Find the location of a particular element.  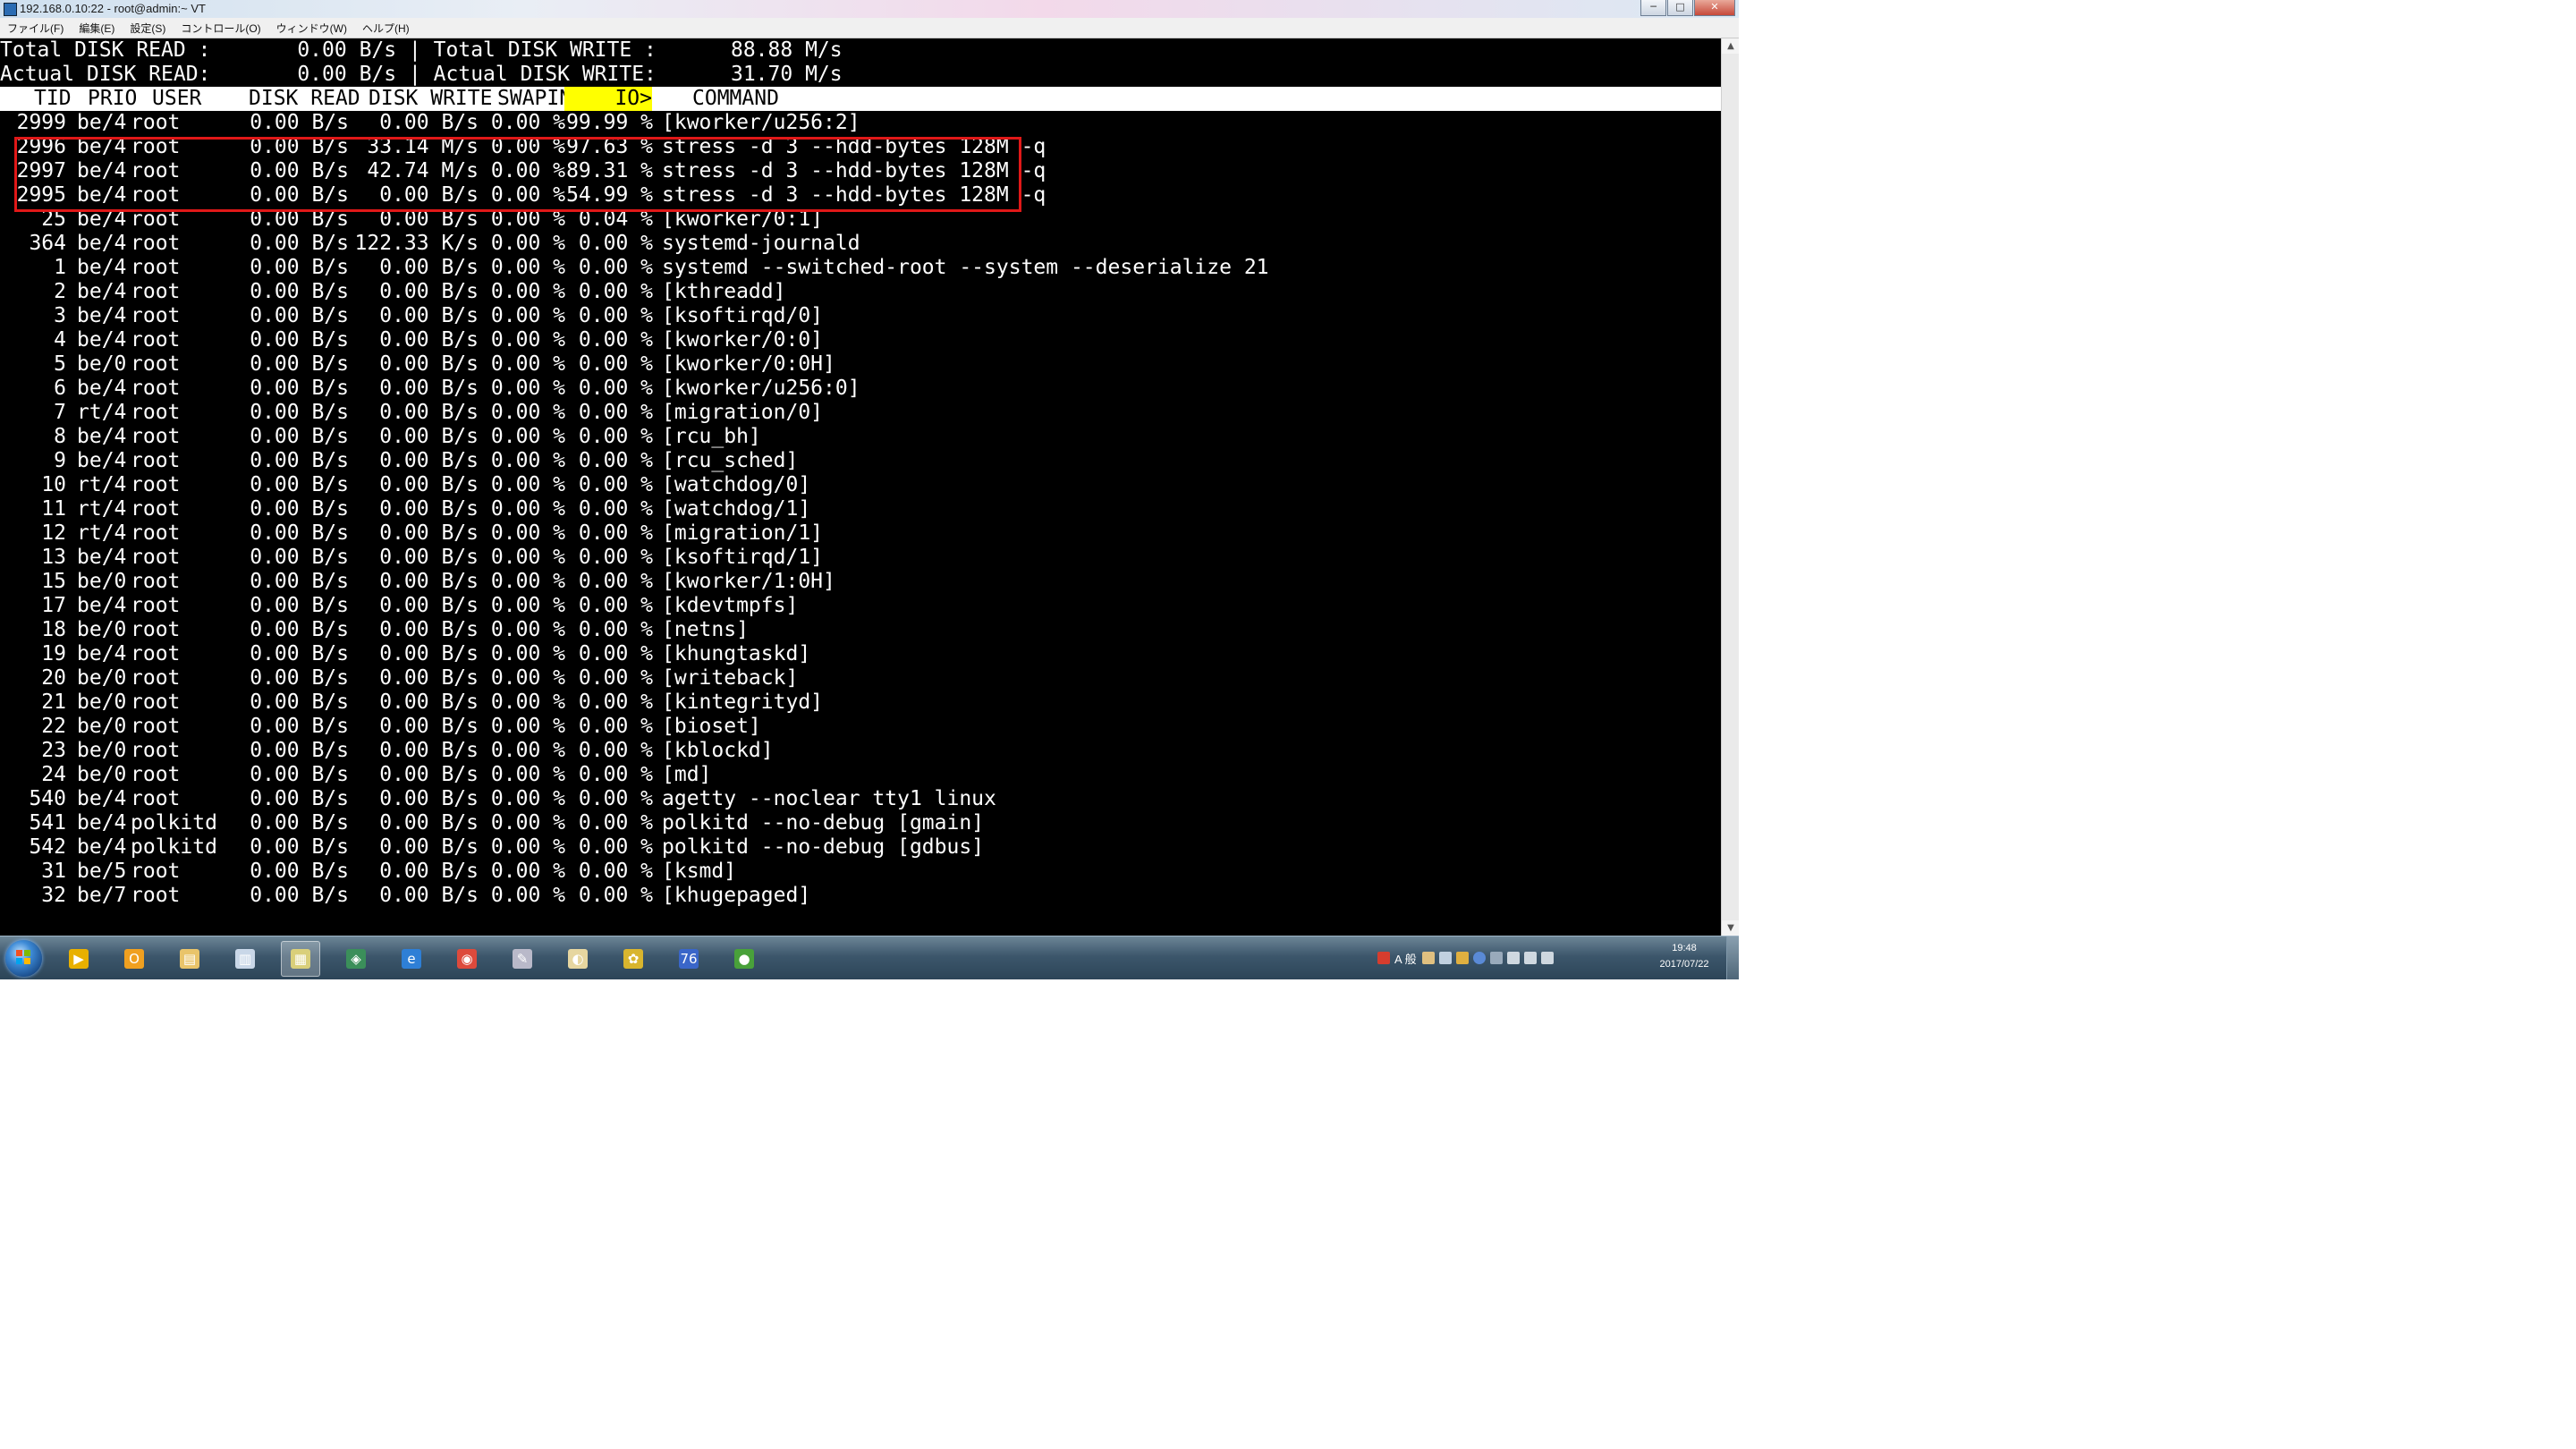

tray-ime-icon is located at coordinates (1428, 958).